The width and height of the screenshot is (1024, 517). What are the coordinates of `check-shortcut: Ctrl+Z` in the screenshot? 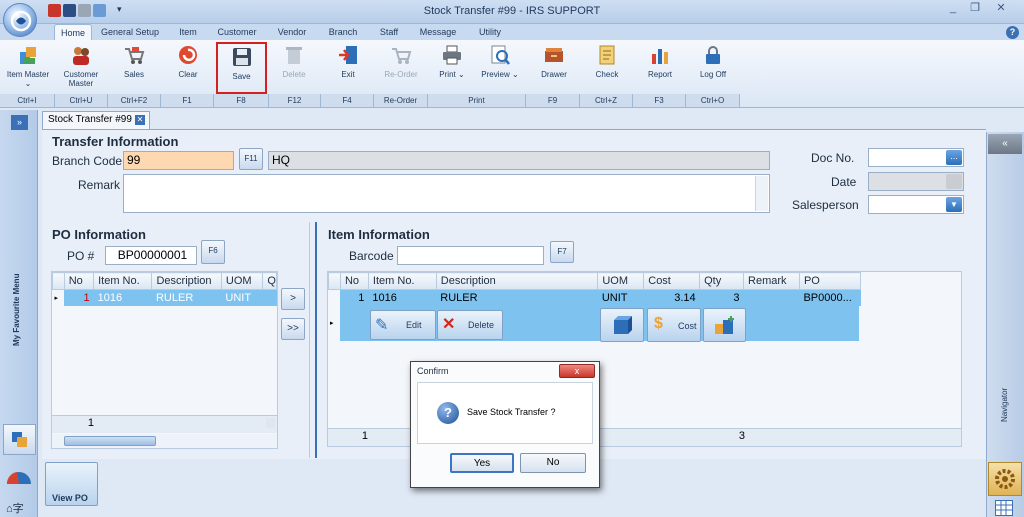 It's located at (606, 100).